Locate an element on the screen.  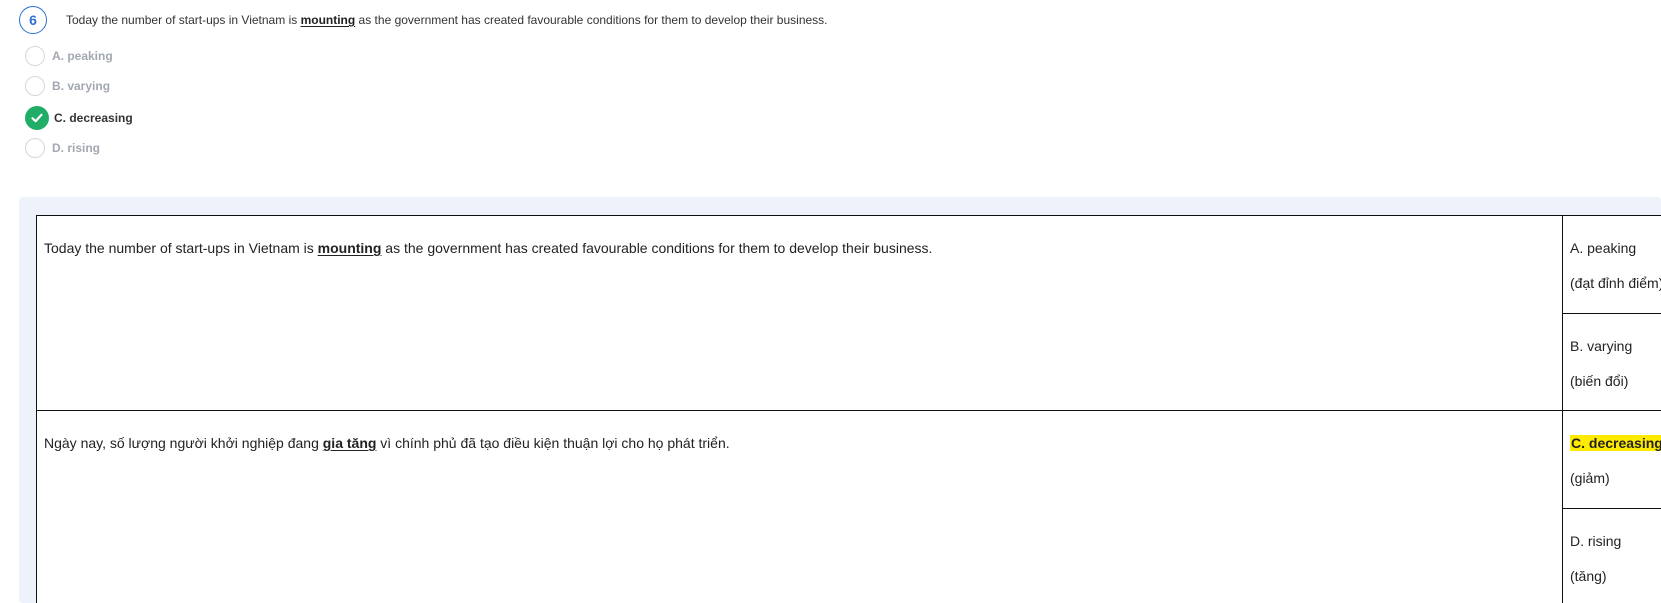
english-keyword: mounting is located at coordinates (349, 248).